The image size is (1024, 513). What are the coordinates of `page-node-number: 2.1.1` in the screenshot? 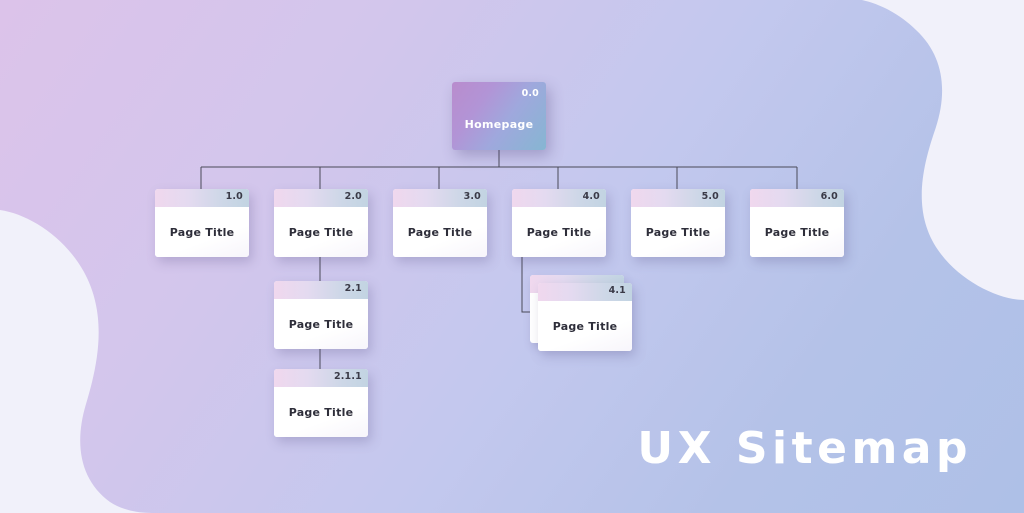 It's located at (347, 376).